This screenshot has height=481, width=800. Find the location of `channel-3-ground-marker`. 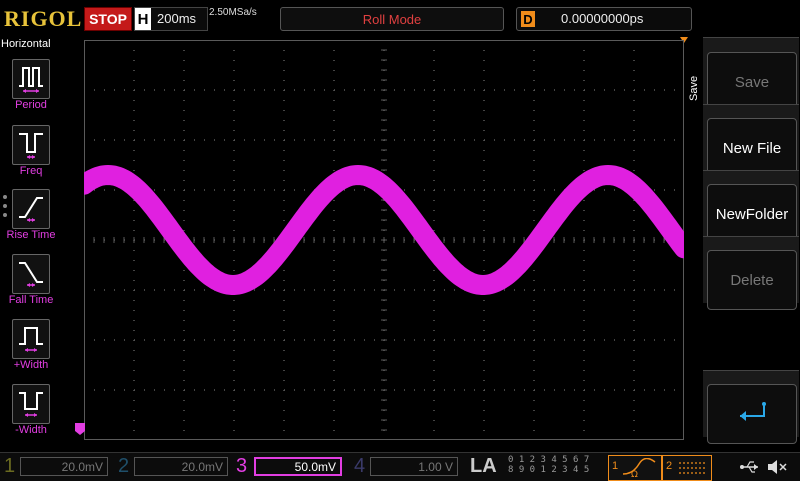

channel-3-ground-marker is located at coordinates (80, 429).